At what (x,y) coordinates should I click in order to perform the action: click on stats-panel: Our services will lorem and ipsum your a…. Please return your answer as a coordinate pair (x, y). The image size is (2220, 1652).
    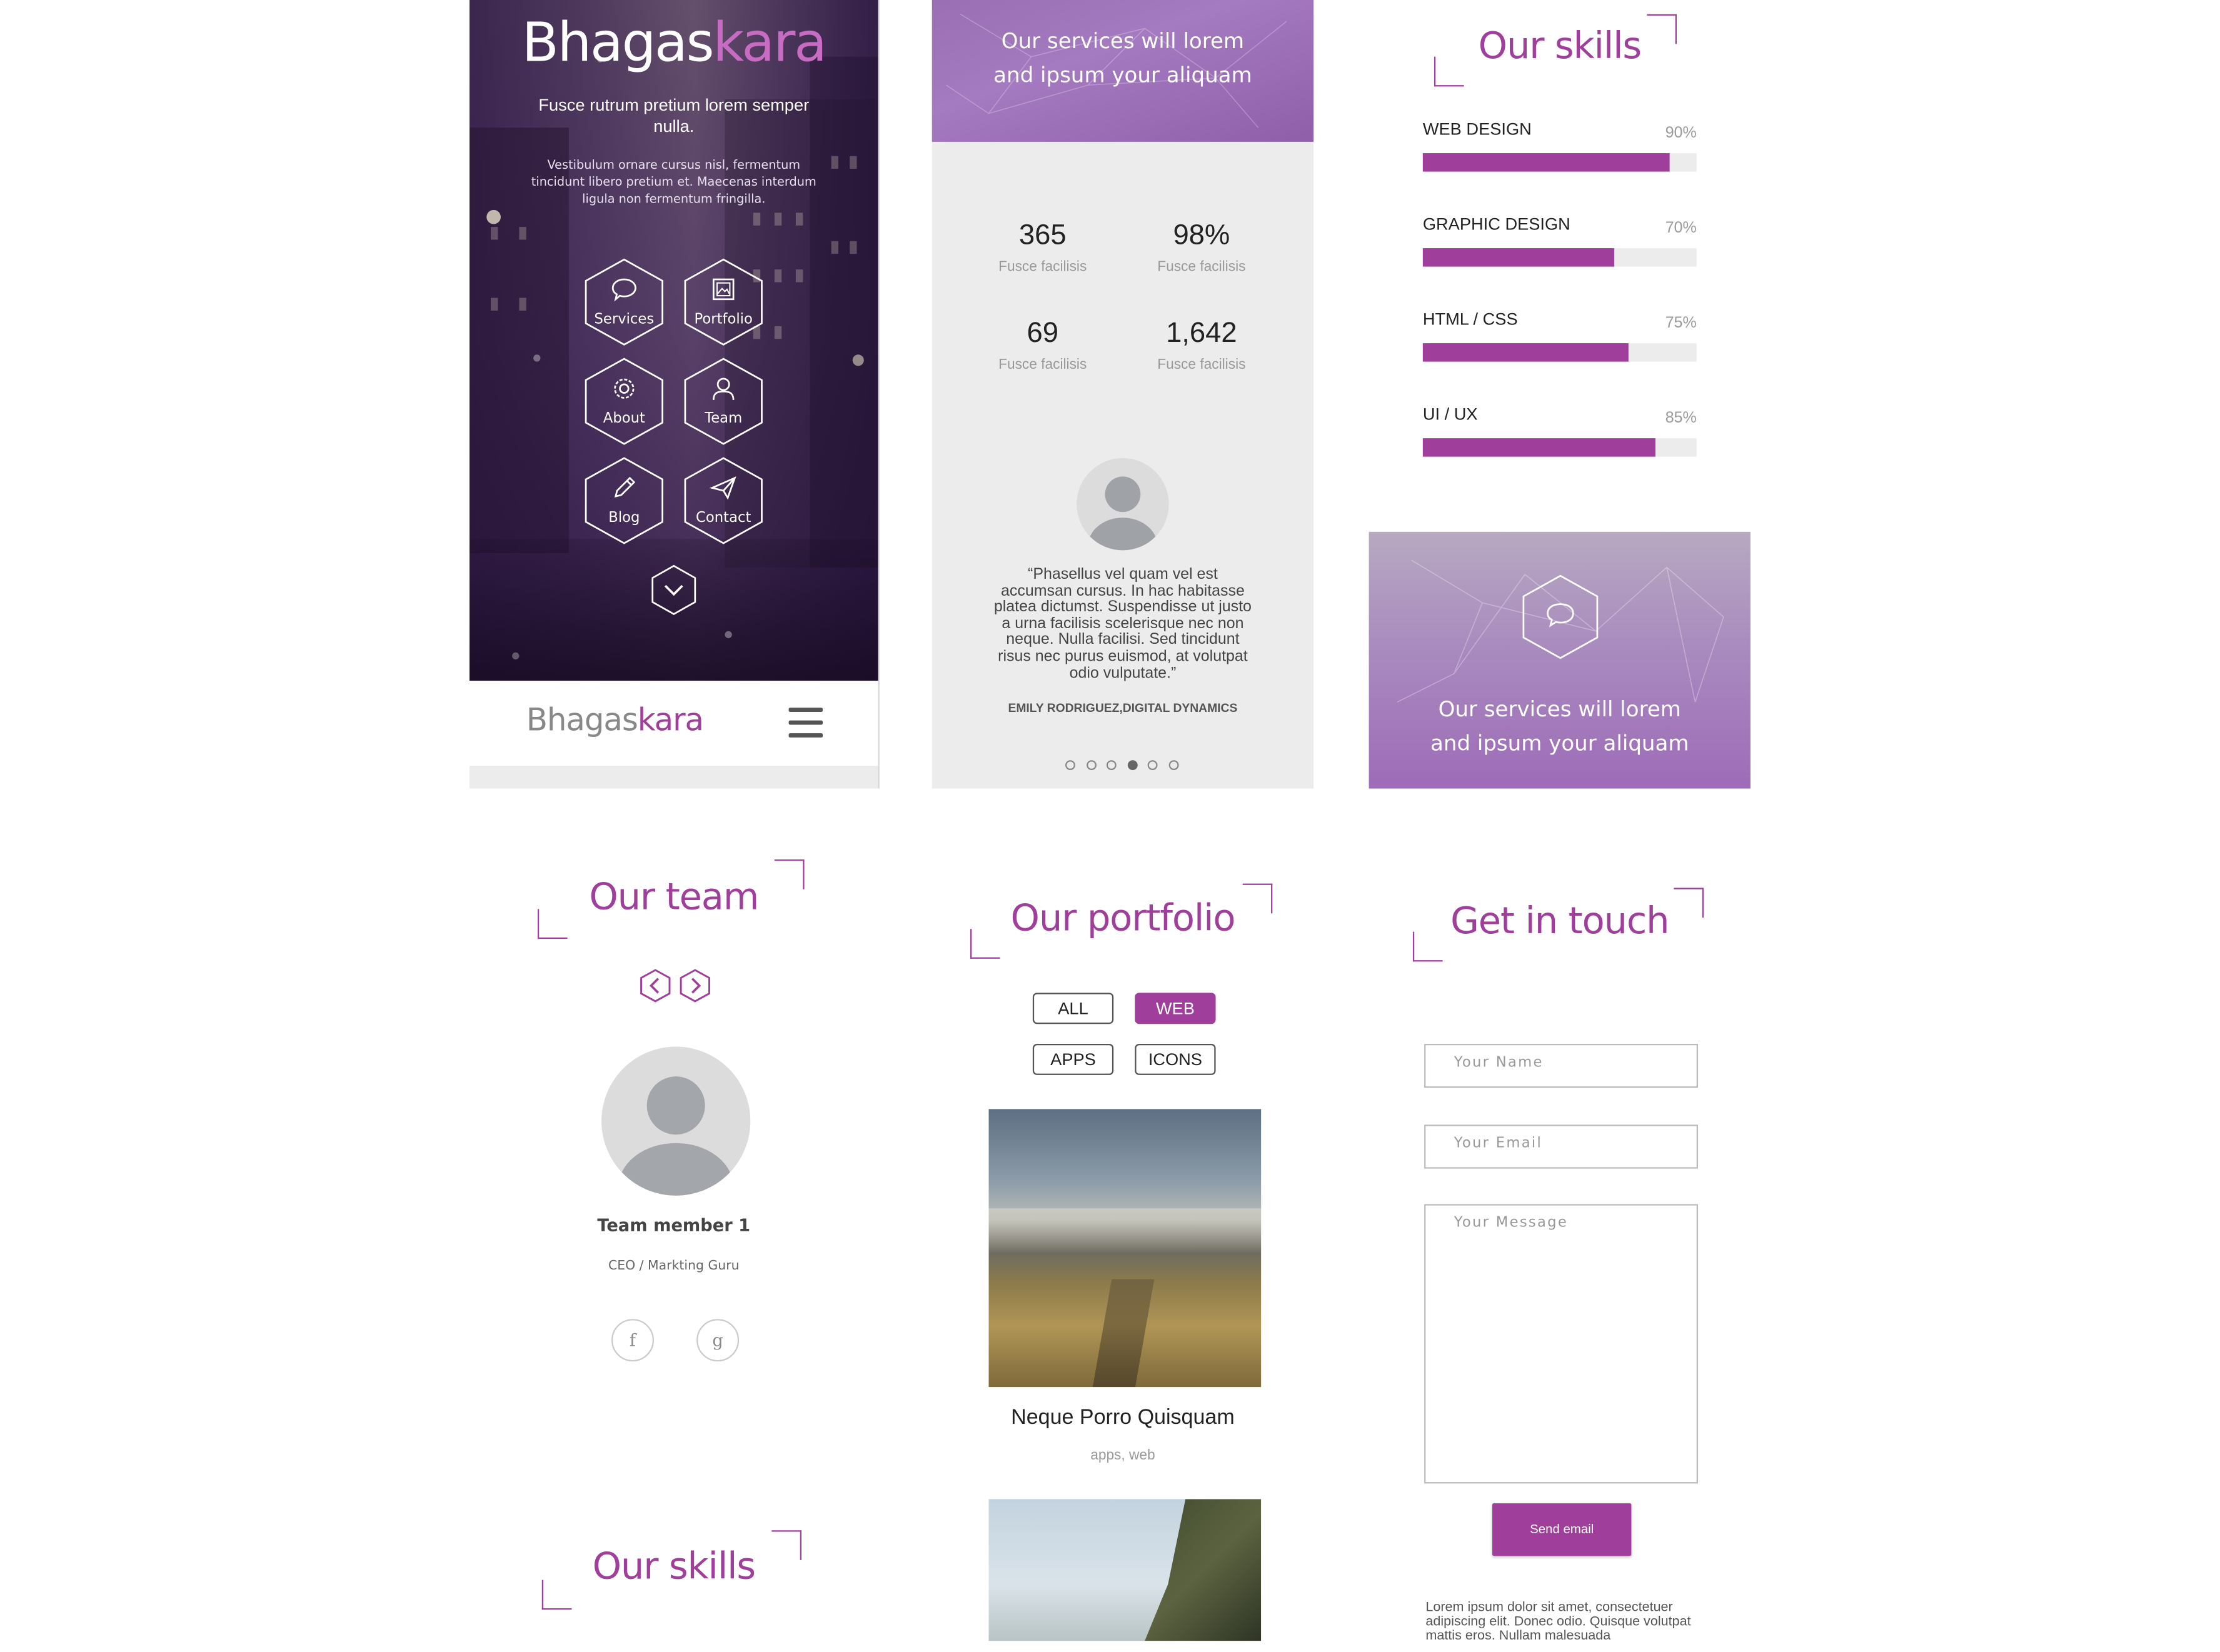
    Looking at the image, I should click on (1123, 394).